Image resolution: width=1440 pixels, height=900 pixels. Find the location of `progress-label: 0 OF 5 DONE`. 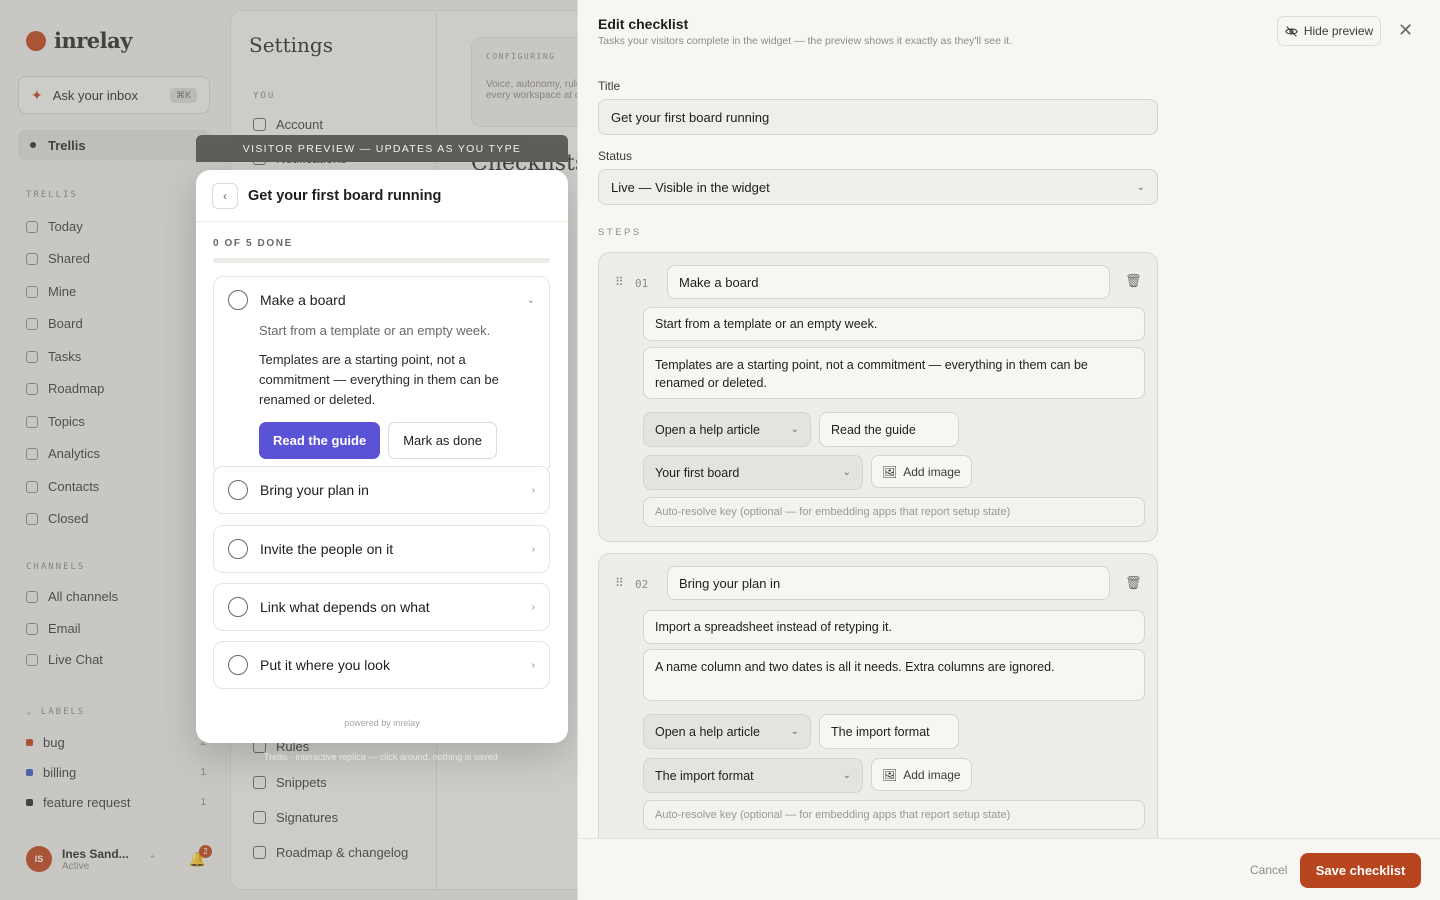

progress-label: 0 OF 5 DONE is located at coordinates (253, 243).